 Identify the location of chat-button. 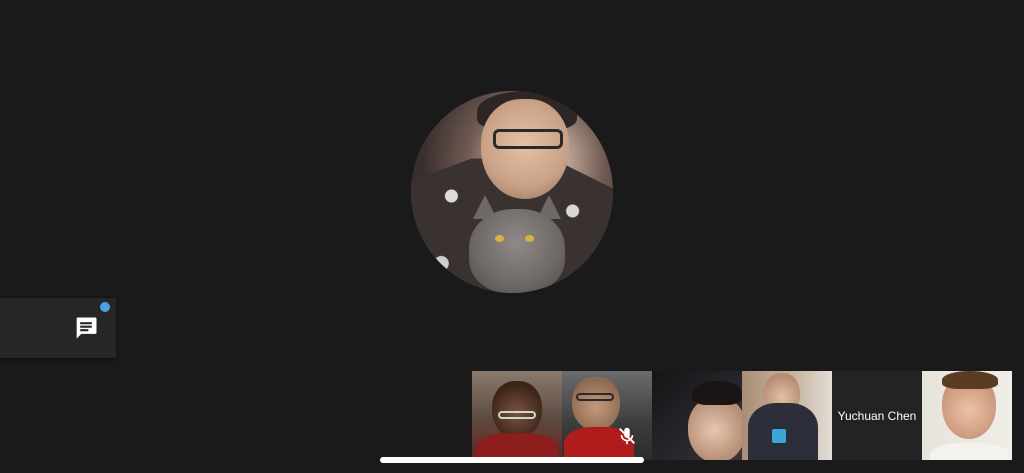
(58, 328).